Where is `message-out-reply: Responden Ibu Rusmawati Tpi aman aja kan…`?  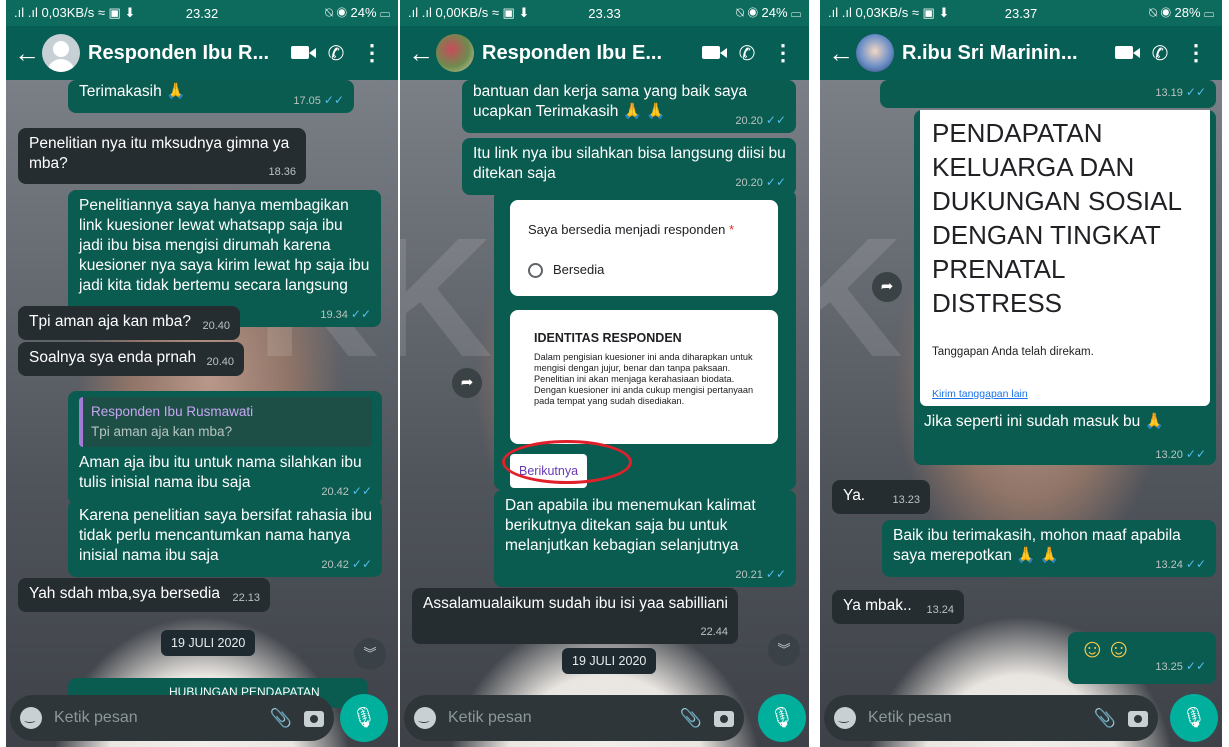 message-out-reply: Responden Ibu Rusmawati Tpi aman aja kan… is located at coordinates (225, 447).